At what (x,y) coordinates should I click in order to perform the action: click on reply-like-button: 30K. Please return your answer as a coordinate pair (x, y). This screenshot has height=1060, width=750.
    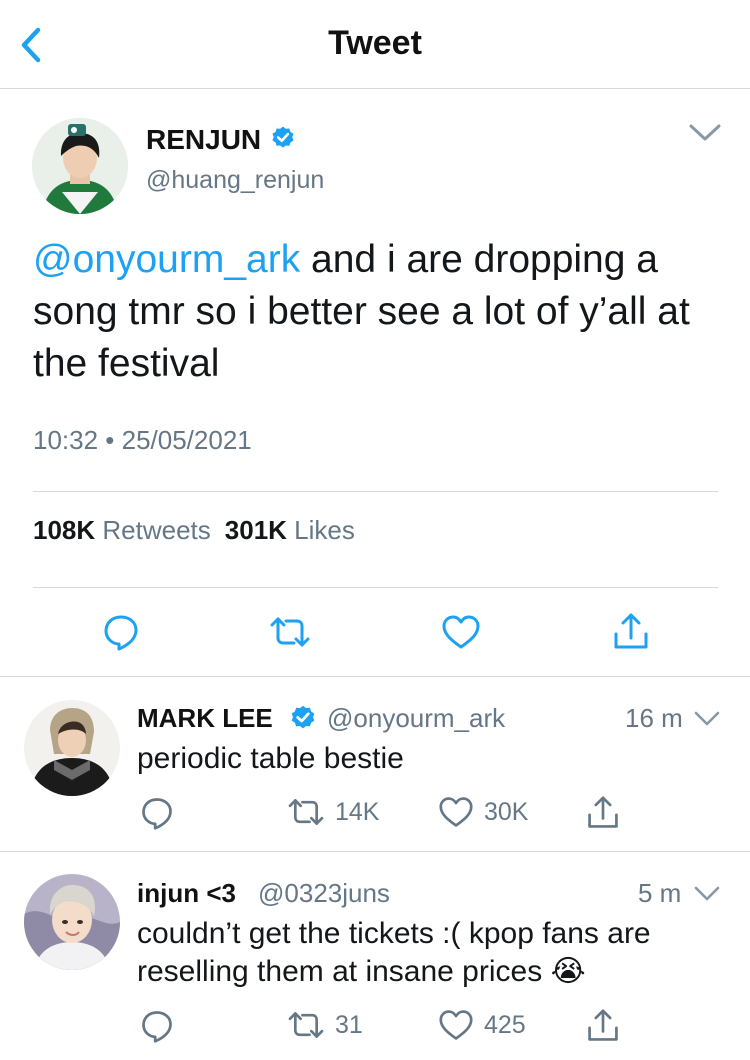
    Looking at the image, I should click on (483, 812).